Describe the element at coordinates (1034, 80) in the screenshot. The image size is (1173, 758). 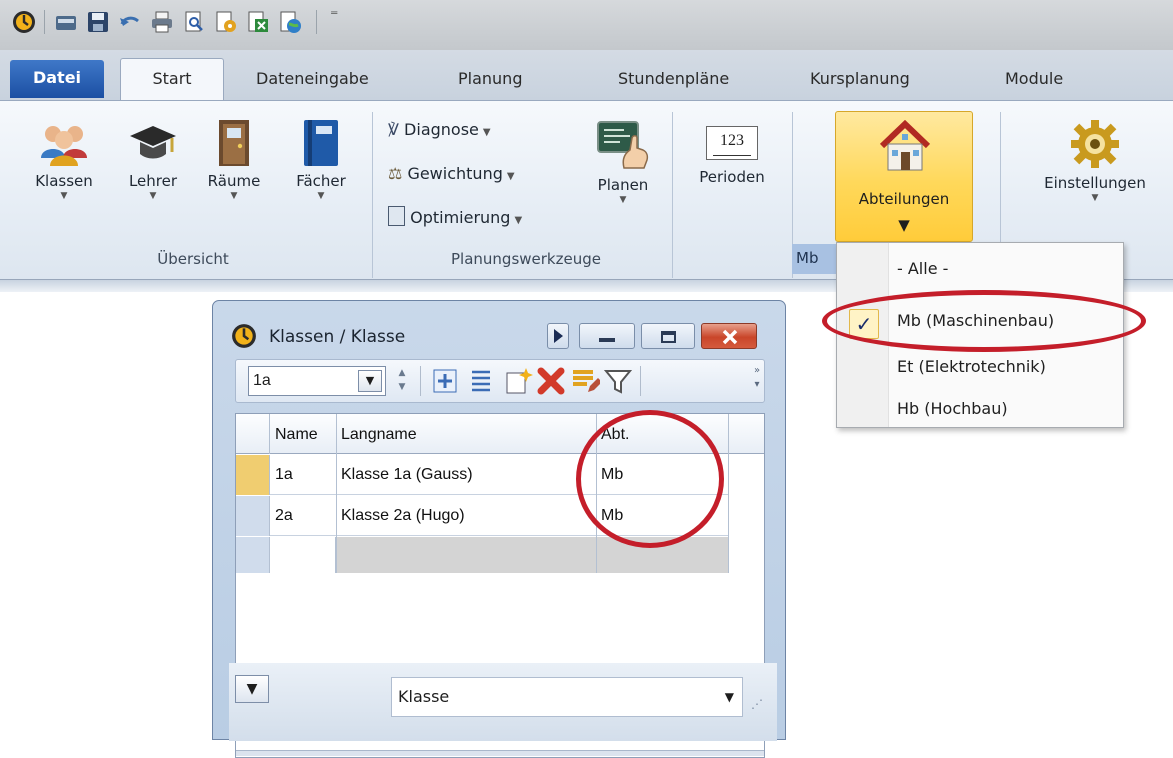
I see `tab-module: Module` at that location.